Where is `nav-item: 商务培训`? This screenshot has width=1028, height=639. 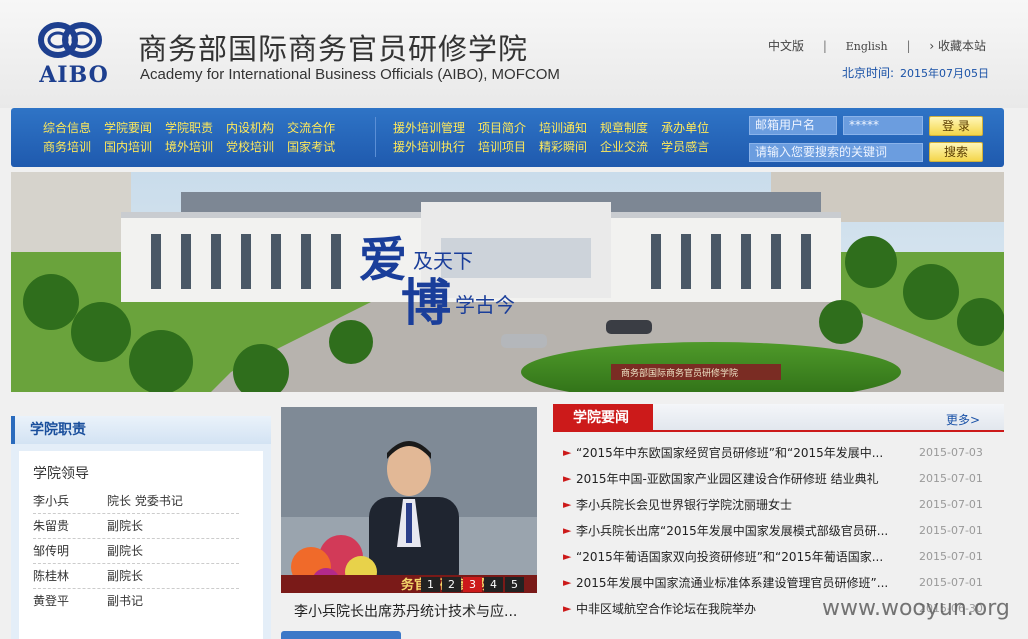
nav-item: 商务培训 is located at coordinates (67, 147).